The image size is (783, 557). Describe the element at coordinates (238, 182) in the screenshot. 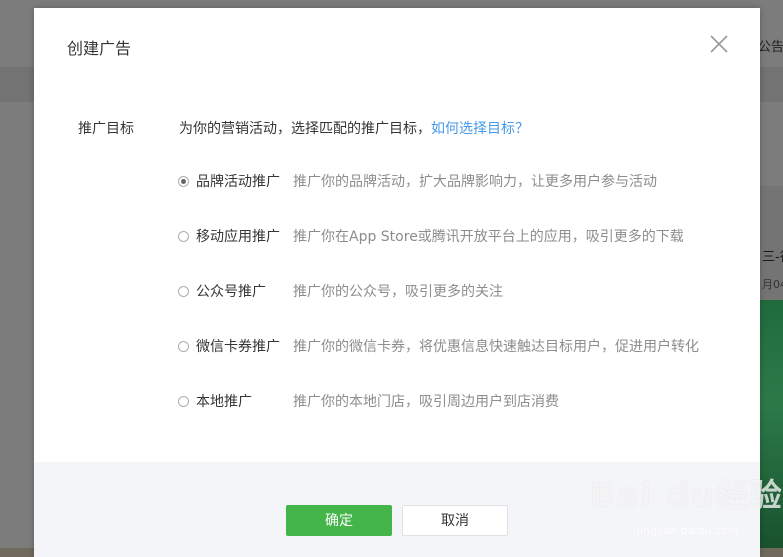

I see `option-label: 品牌活动推广` at that location.